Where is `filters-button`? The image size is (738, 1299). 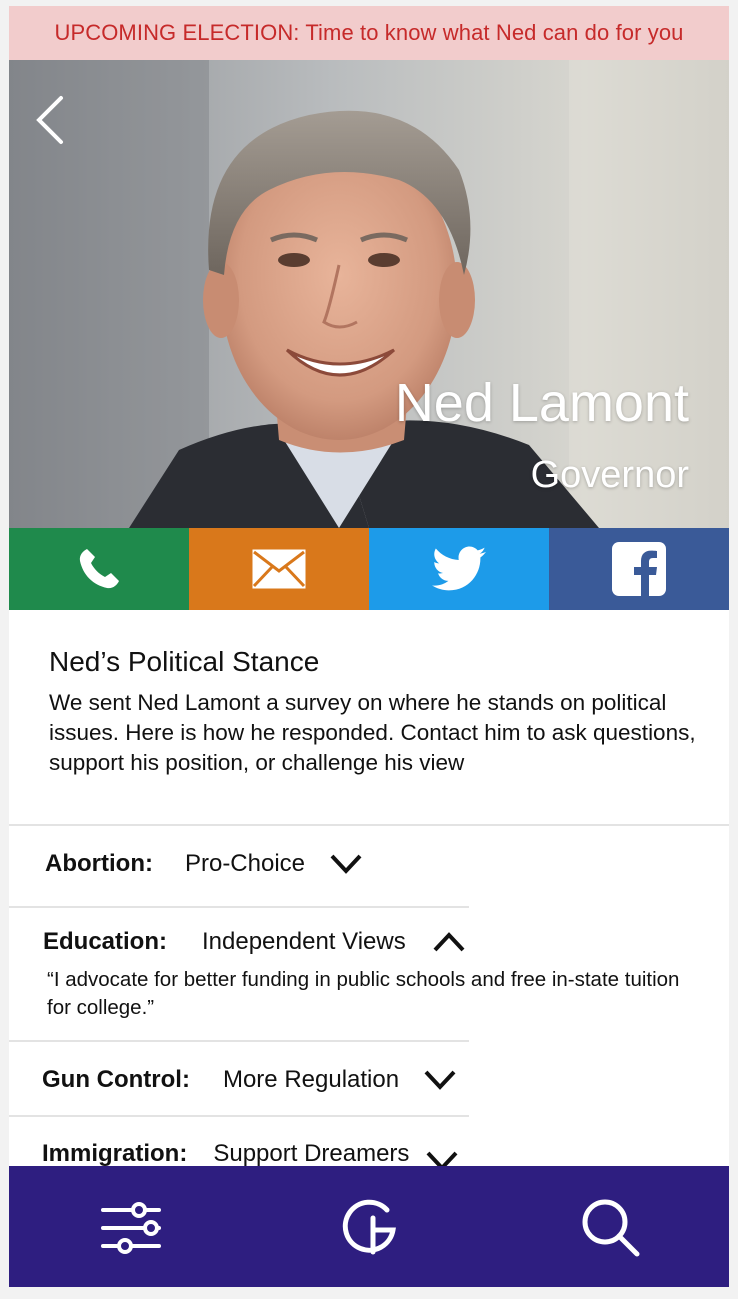
filters-button is located at coordinates (131, 1228).